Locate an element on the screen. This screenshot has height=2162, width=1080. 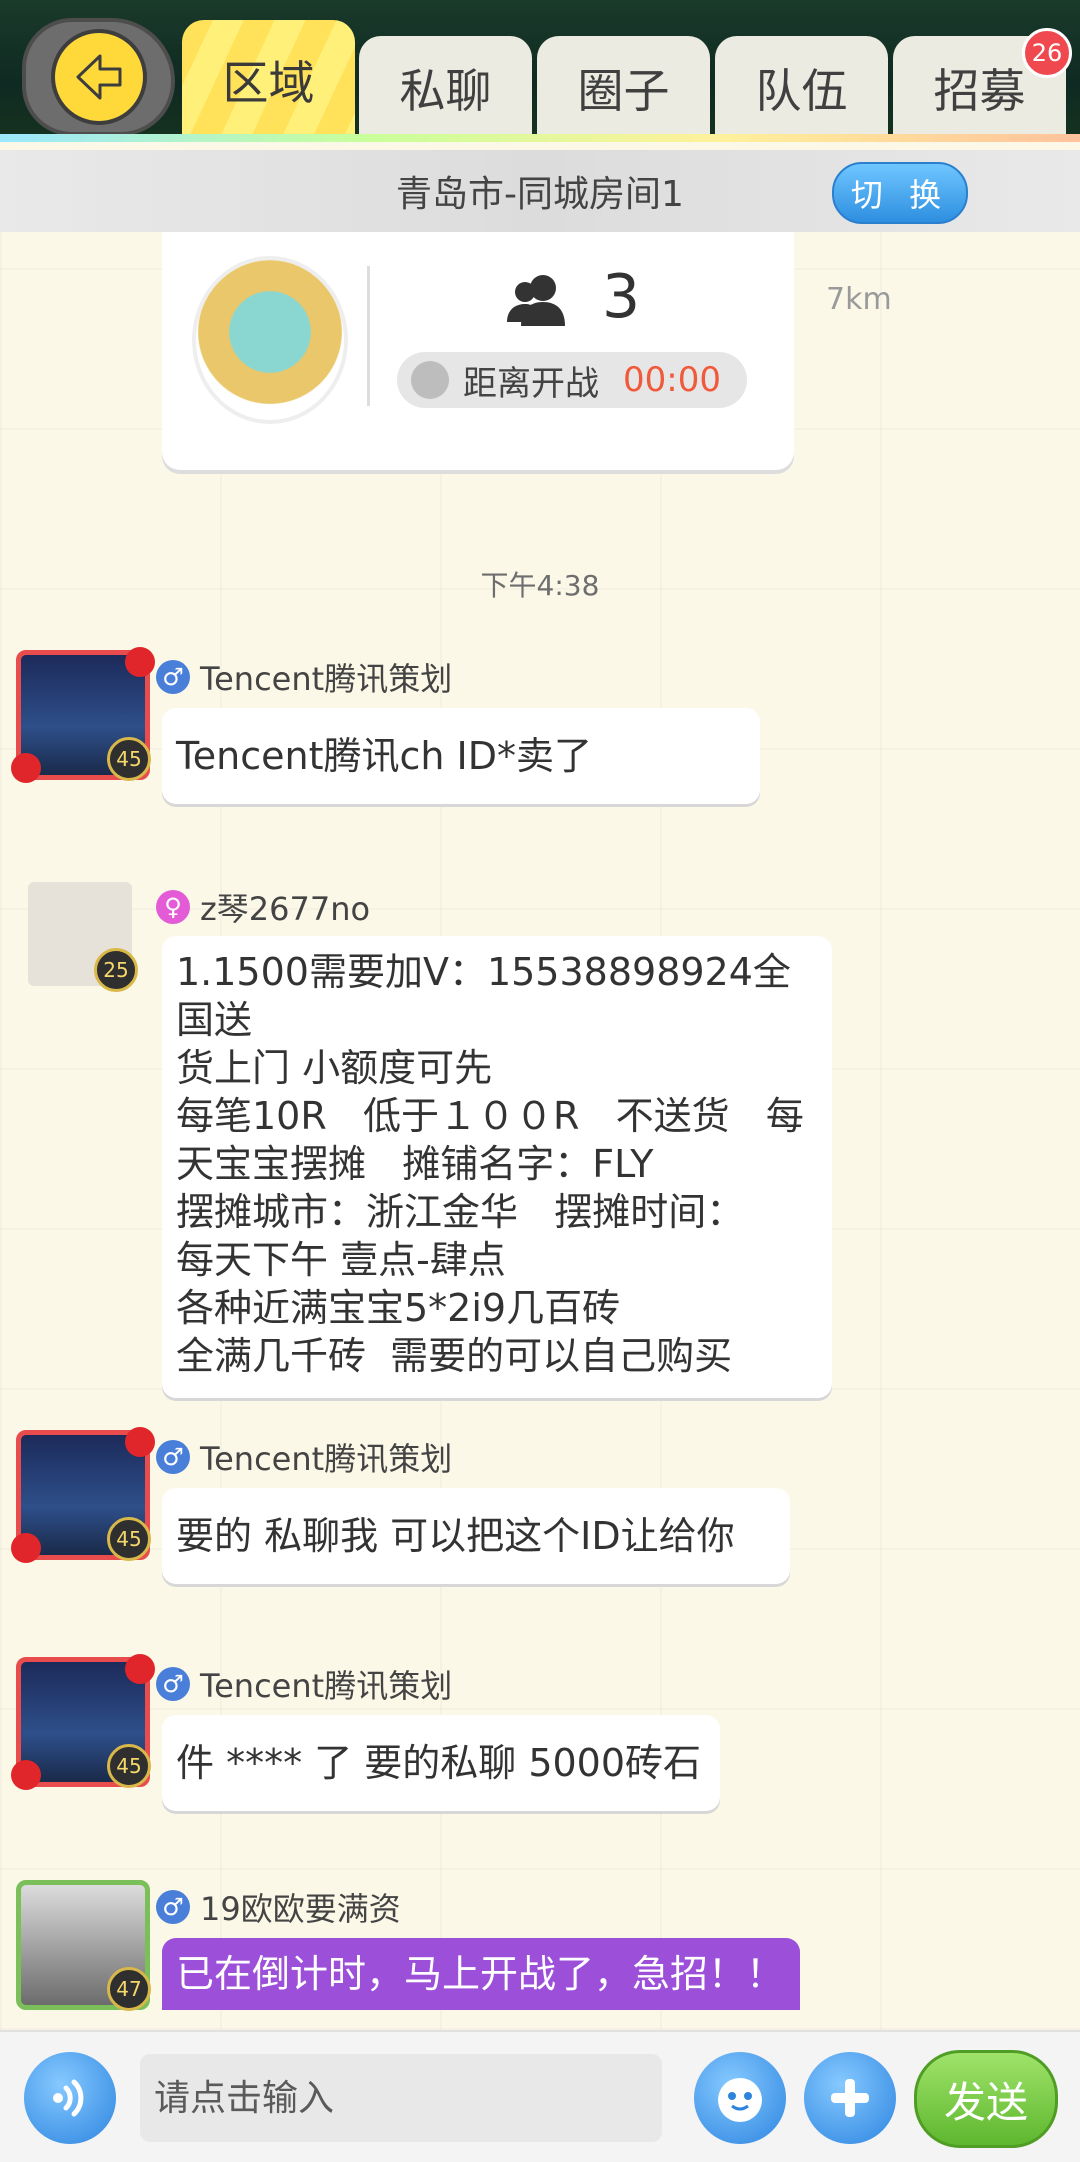
back-button is located at coordinates (98, 77).